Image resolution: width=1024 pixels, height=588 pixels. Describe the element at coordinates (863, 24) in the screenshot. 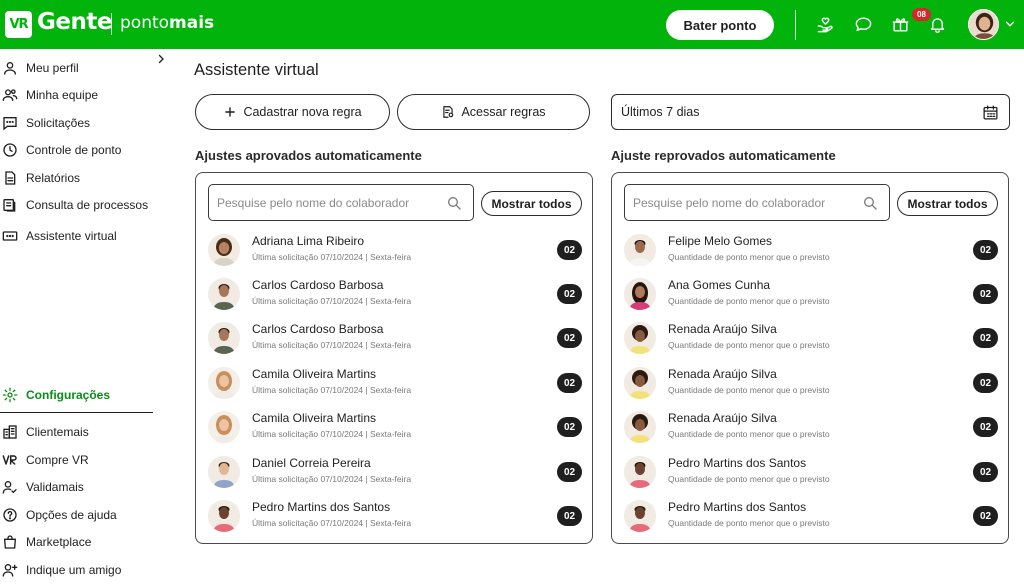

I see `chat-icon` at that location.